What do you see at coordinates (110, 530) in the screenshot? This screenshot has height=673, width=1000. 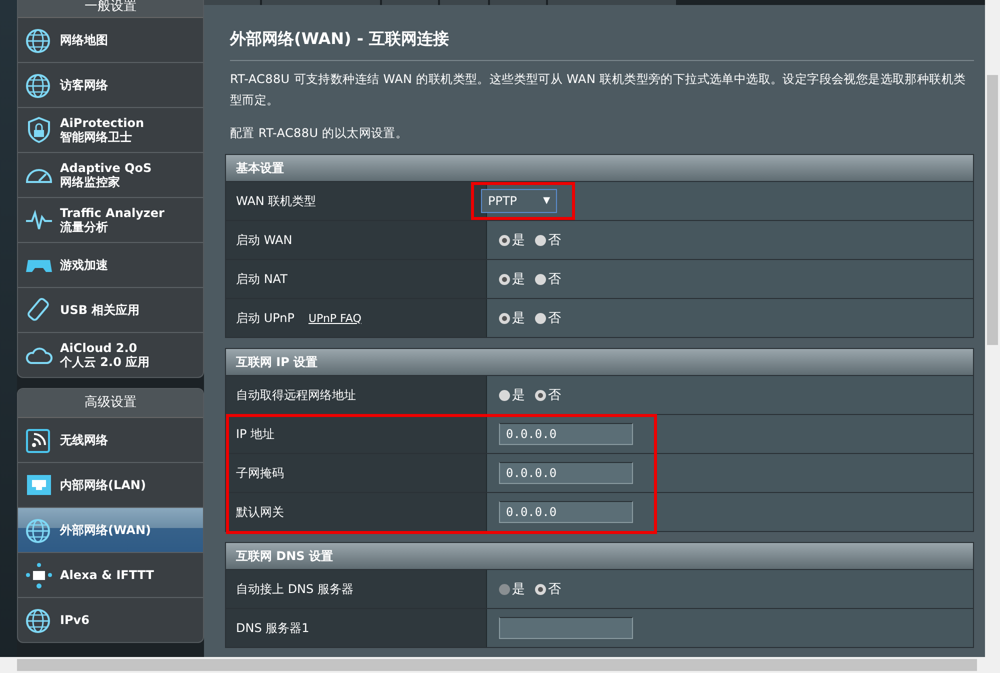 I see `sidebar-item: 外部网络(WAN)` at bounding box center [110, 530].